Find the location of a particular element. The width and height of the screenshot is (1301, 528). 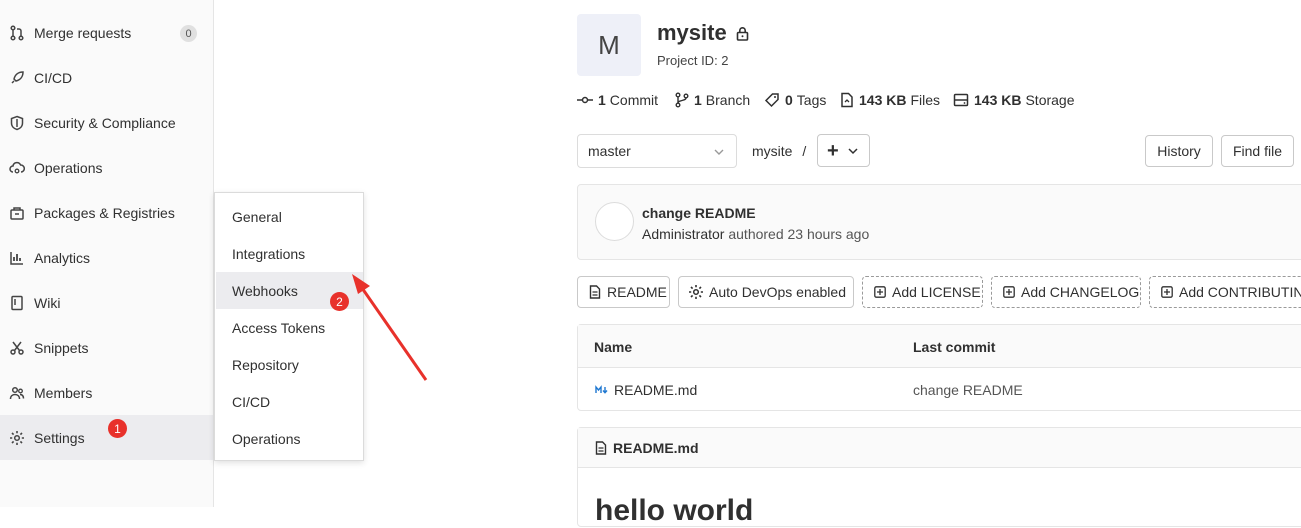

sidebar-item-label: Snippets is located at coordinates (61, 347).